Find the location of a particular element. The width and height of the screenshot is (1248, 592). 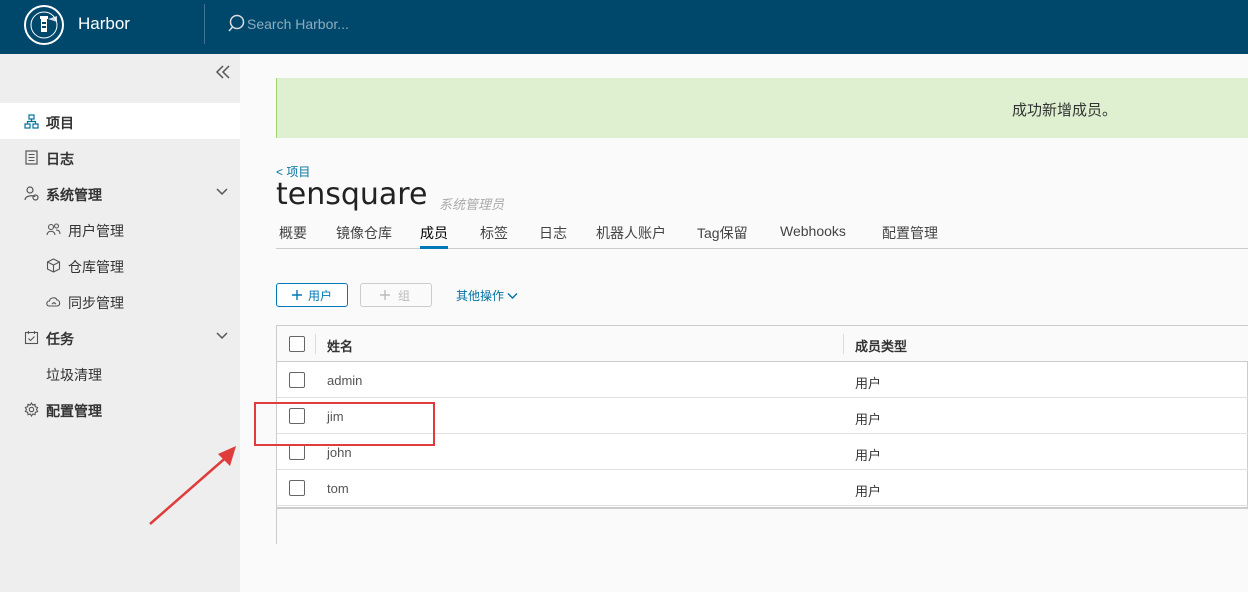

alert-message: 成功新增成员。 is located at coordinates (1065, 110).